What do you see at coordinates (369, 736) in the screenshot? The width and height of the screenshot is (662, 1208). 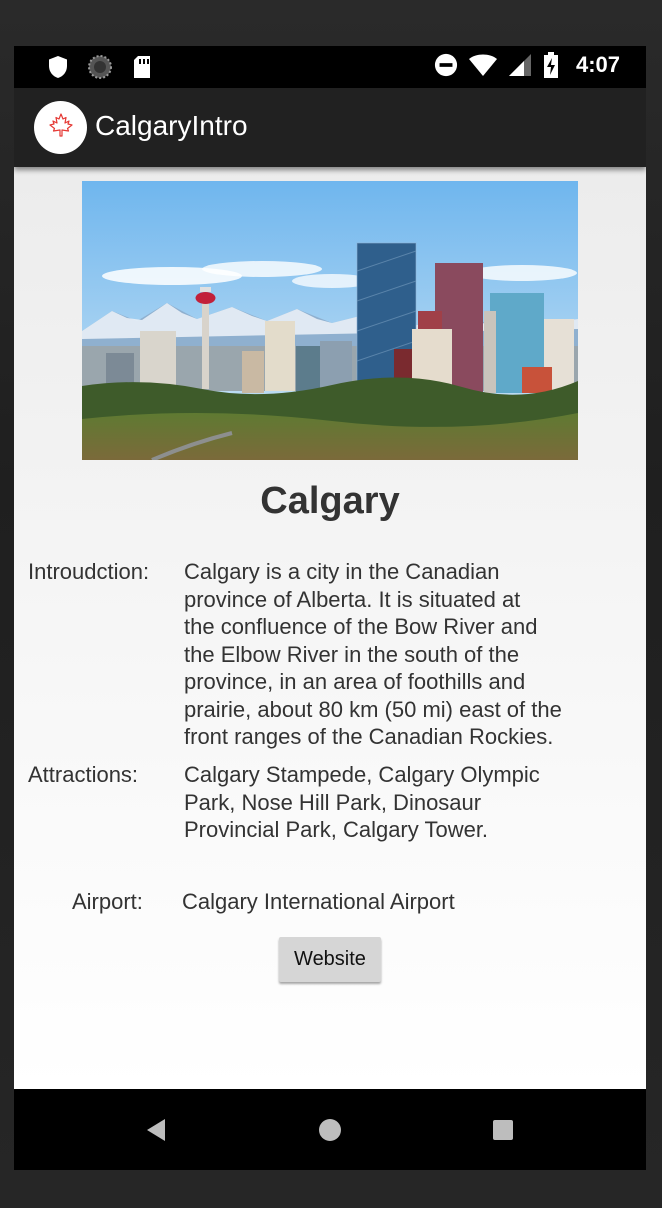 I see `introduction-line: front ranges of the Canadian Rockies.` at bounding box center [369, 736].